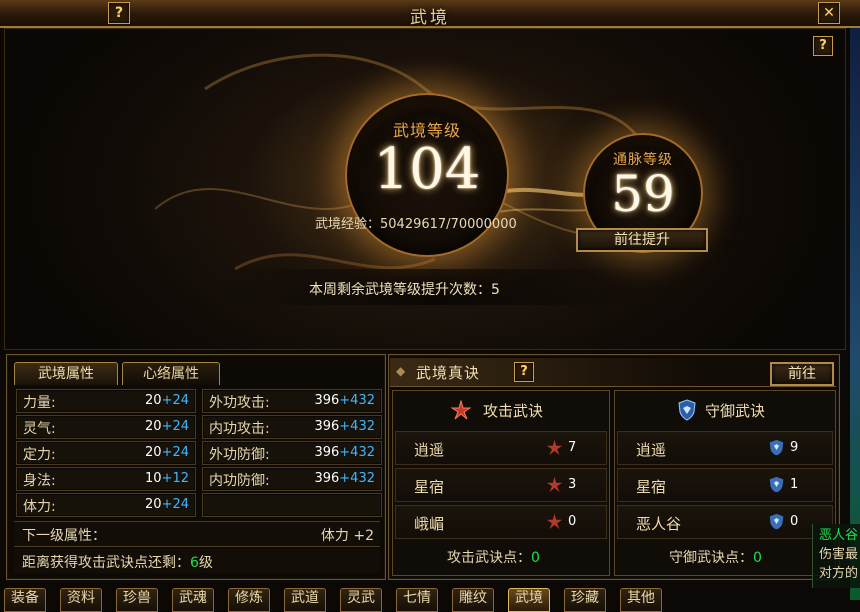  Describe the element at coordinates (725, 448) in the screenshot. I see `defense-skill-row: 逍遥 9` at that location.